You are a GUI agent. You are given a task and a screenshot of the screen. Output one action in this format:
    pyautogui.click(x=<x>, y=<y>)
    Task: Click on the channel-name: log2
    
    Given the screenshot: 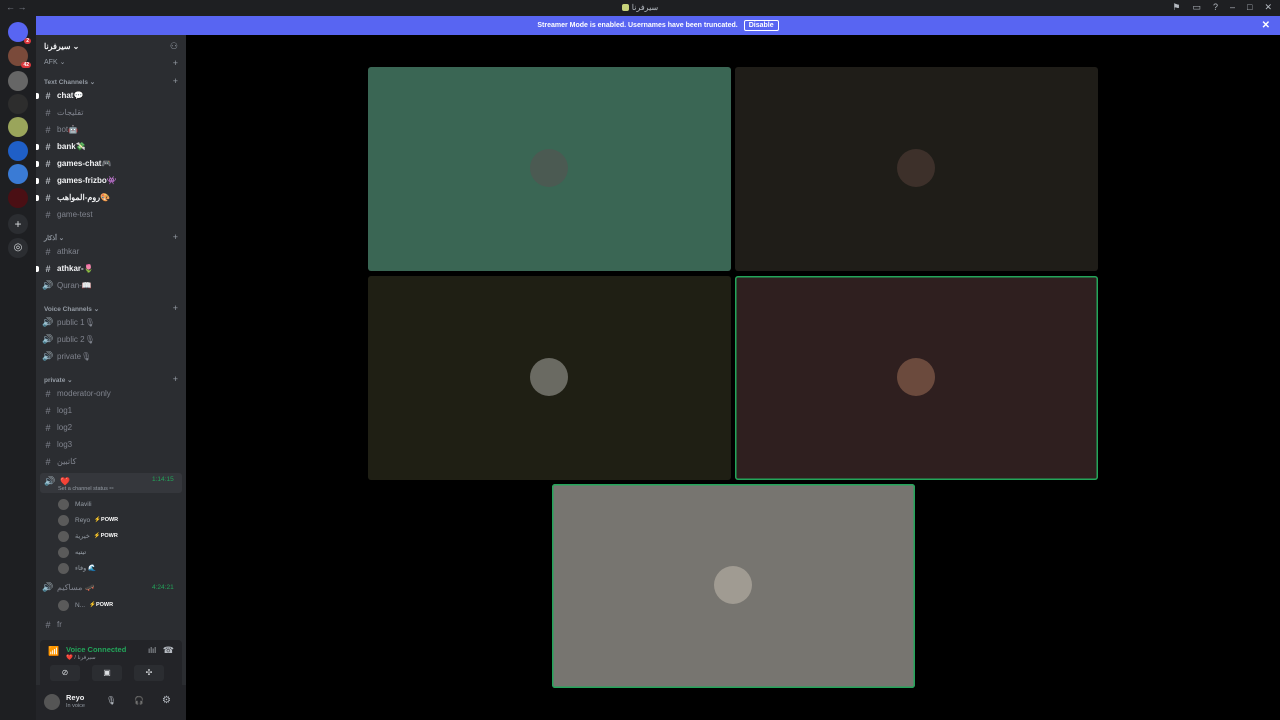 What is the action you would take?
    pyautogui.click(x=65, y=427)
    